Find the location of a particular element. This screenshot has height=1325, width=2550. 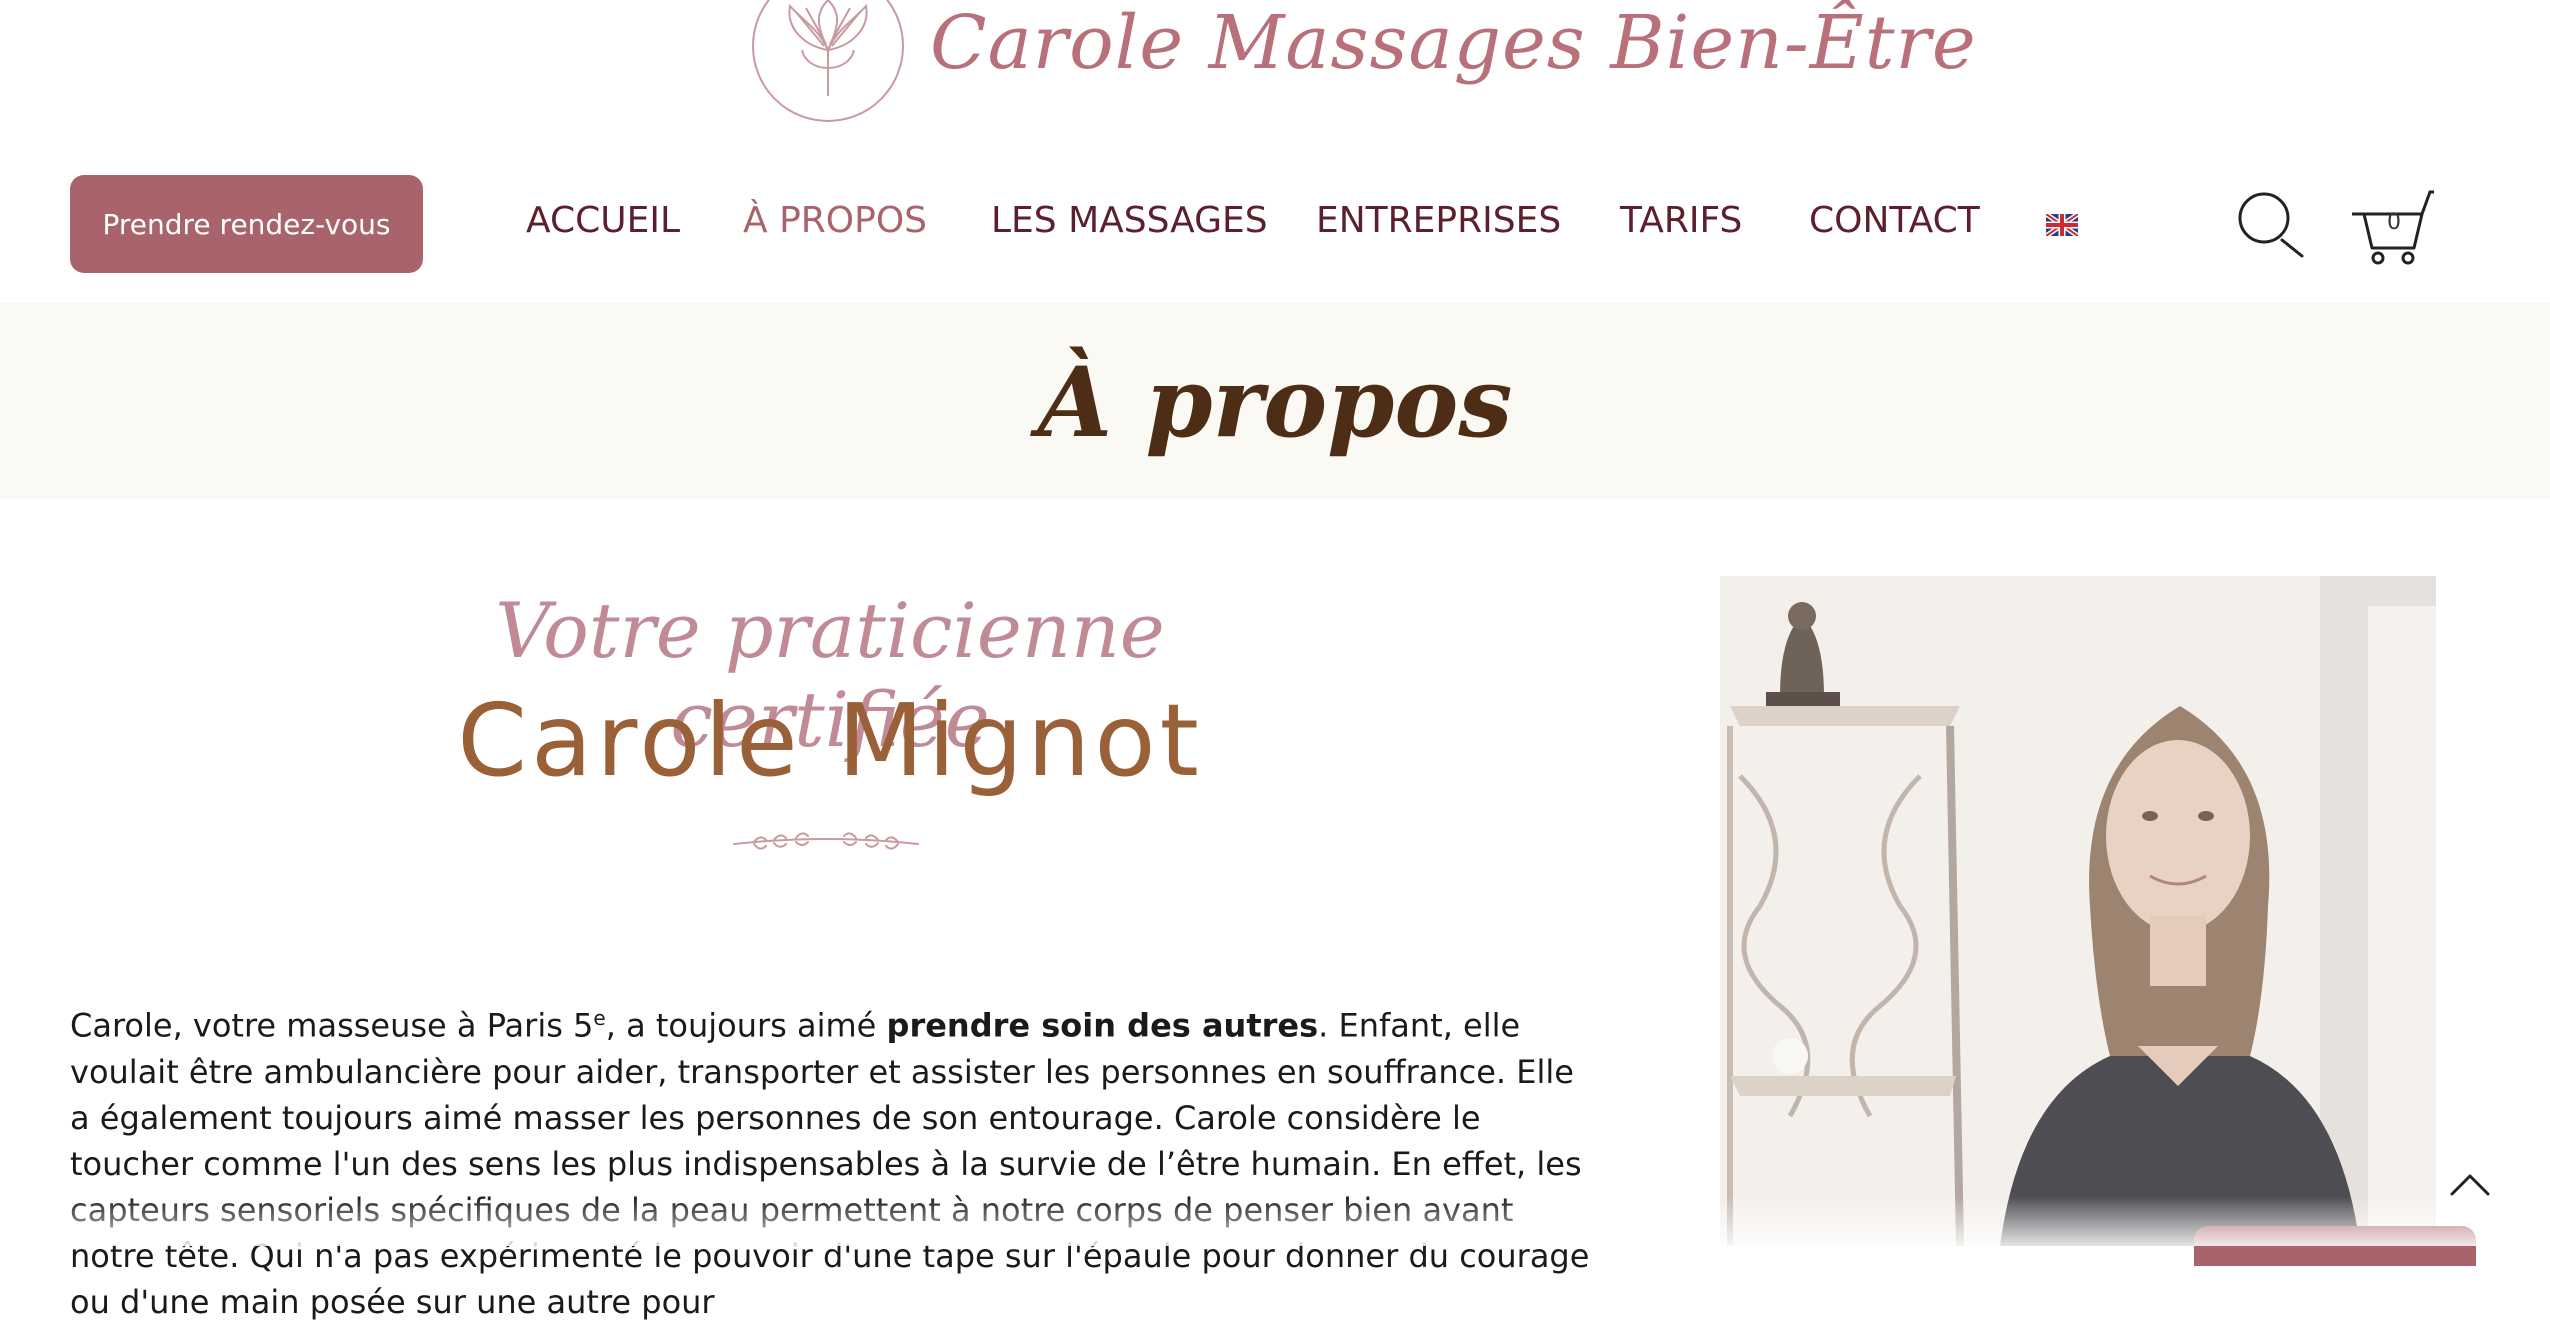

book-appointment-button: Prendre rendez-vous is located at coordinates (246, 224).